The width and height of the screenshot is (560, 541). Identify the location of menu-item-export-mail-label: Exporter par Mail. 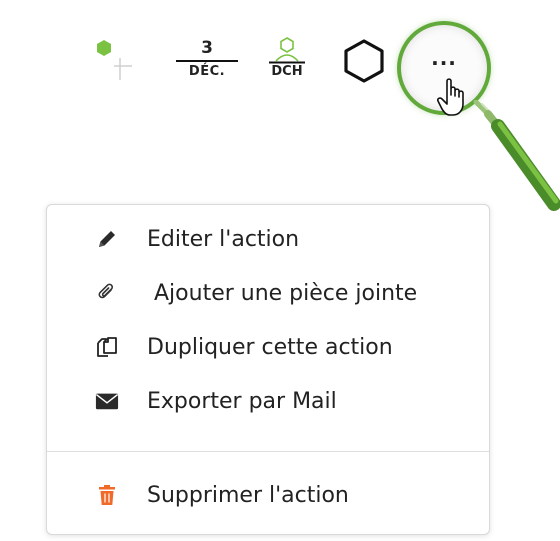
(242, 401).